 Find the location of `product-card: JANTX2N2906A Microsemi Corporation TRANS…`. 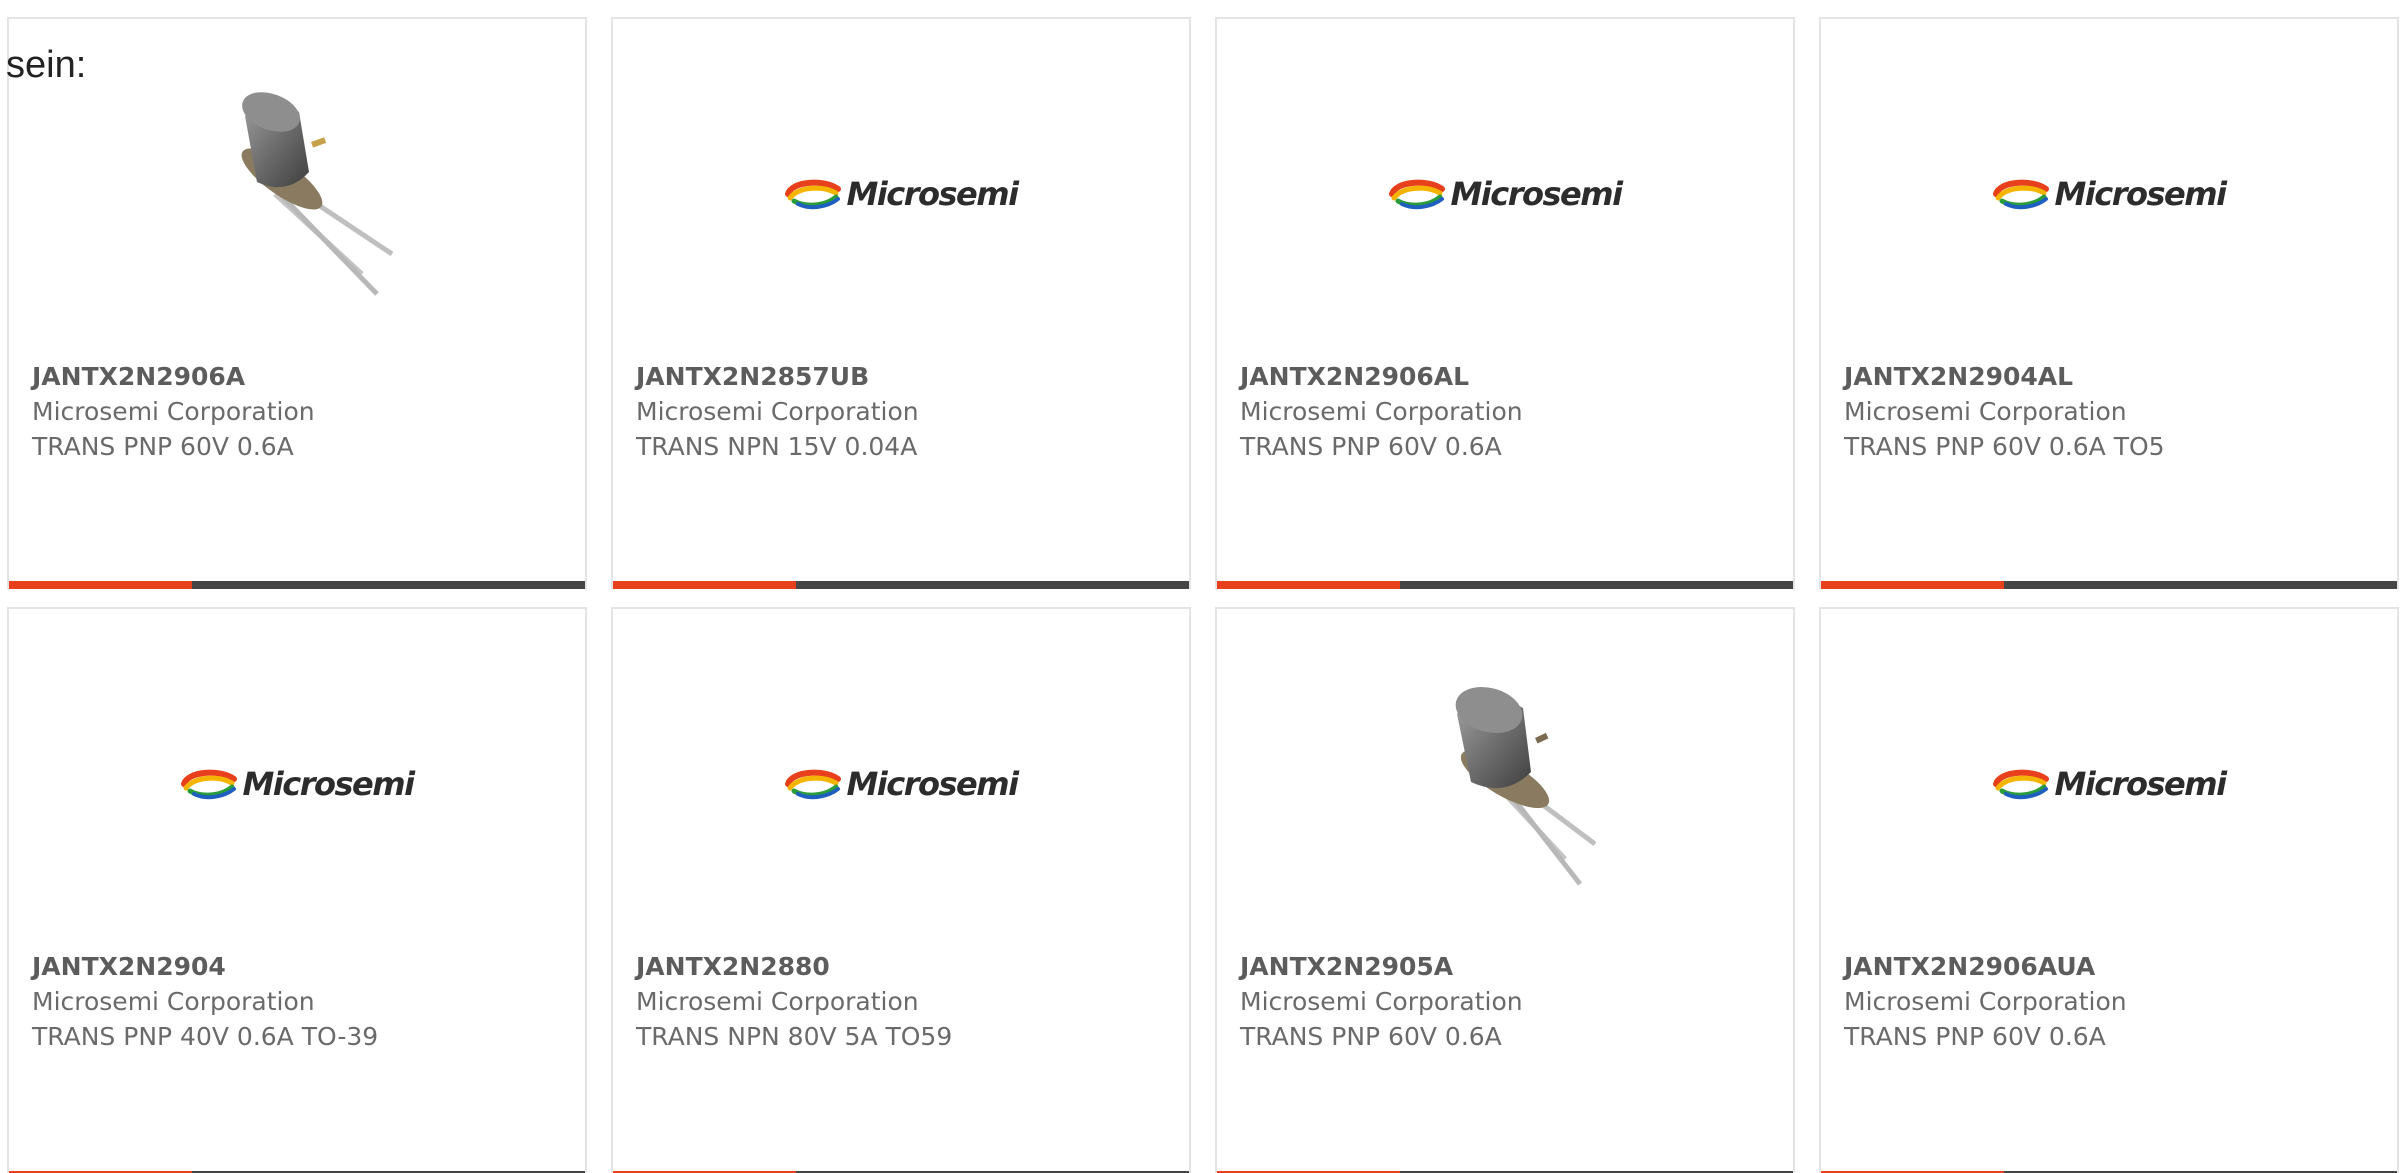

product-card: JANTX2N2906A Microsemi Corporation TRANS… is located at coordinates (297, 303).